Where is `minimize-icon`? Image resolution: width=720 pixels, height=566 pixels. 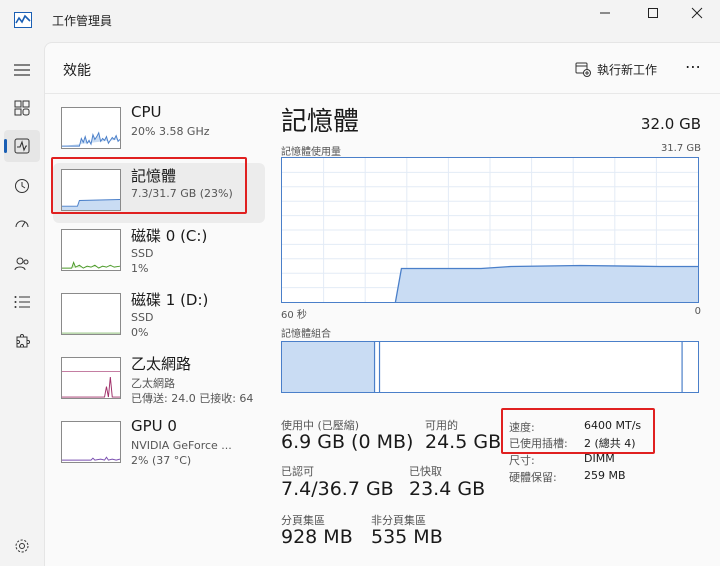
minimize-icon is located at coordinates (605, 13).